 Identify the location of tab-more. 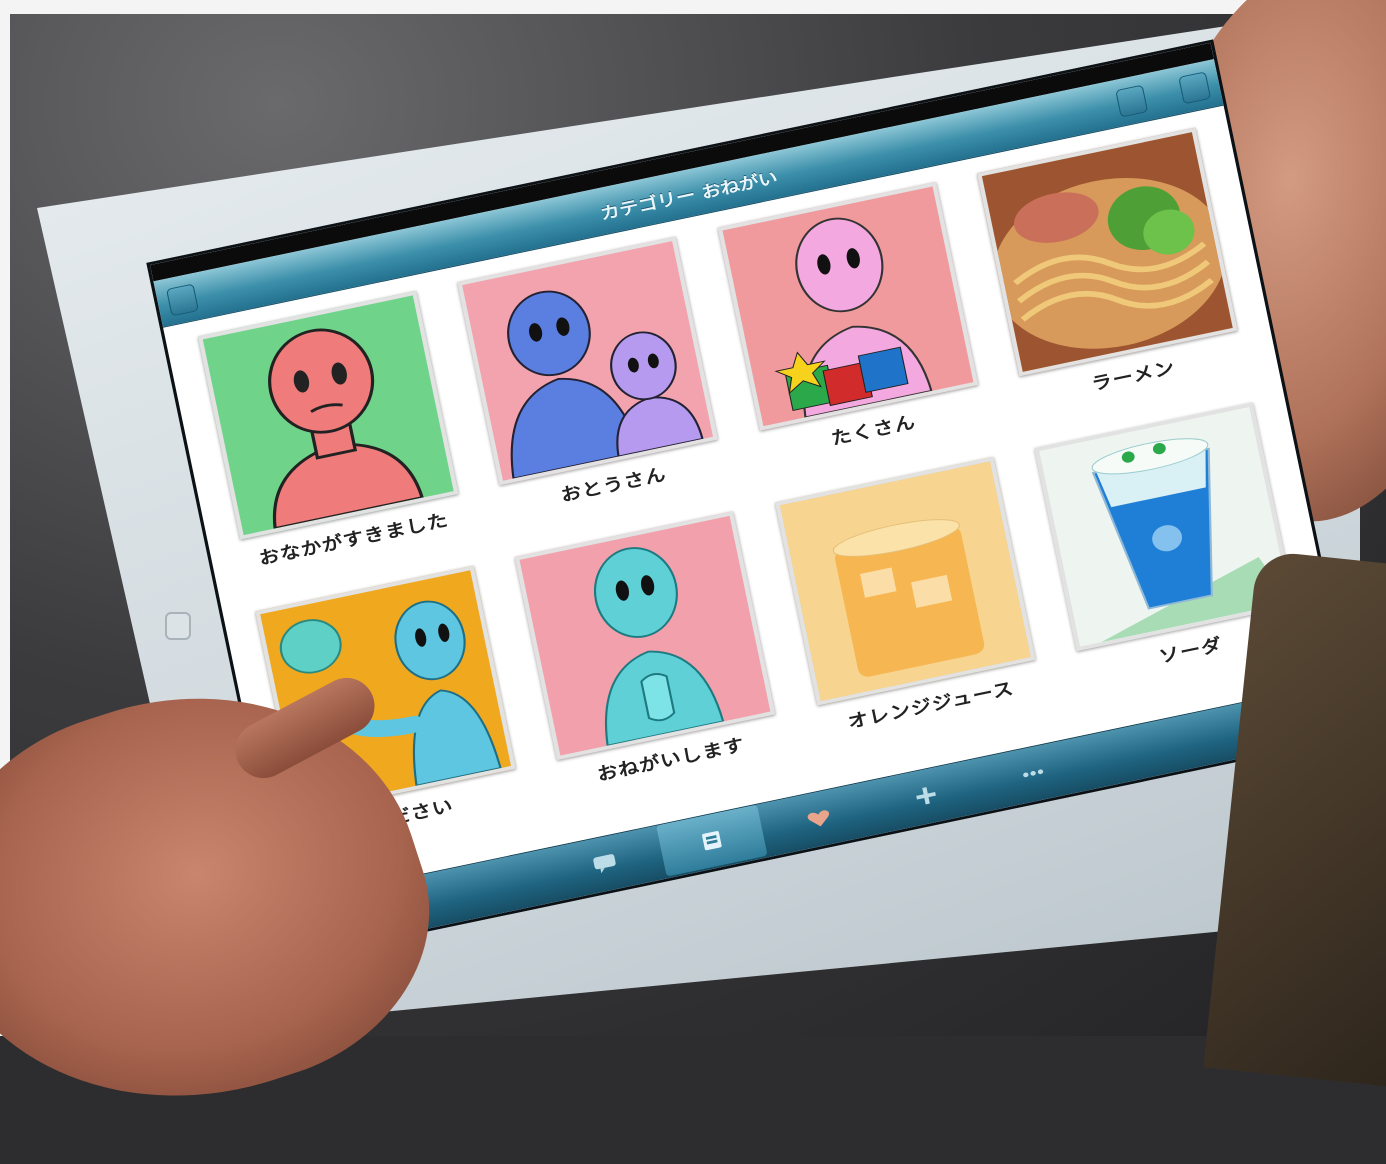
(1032, 773).